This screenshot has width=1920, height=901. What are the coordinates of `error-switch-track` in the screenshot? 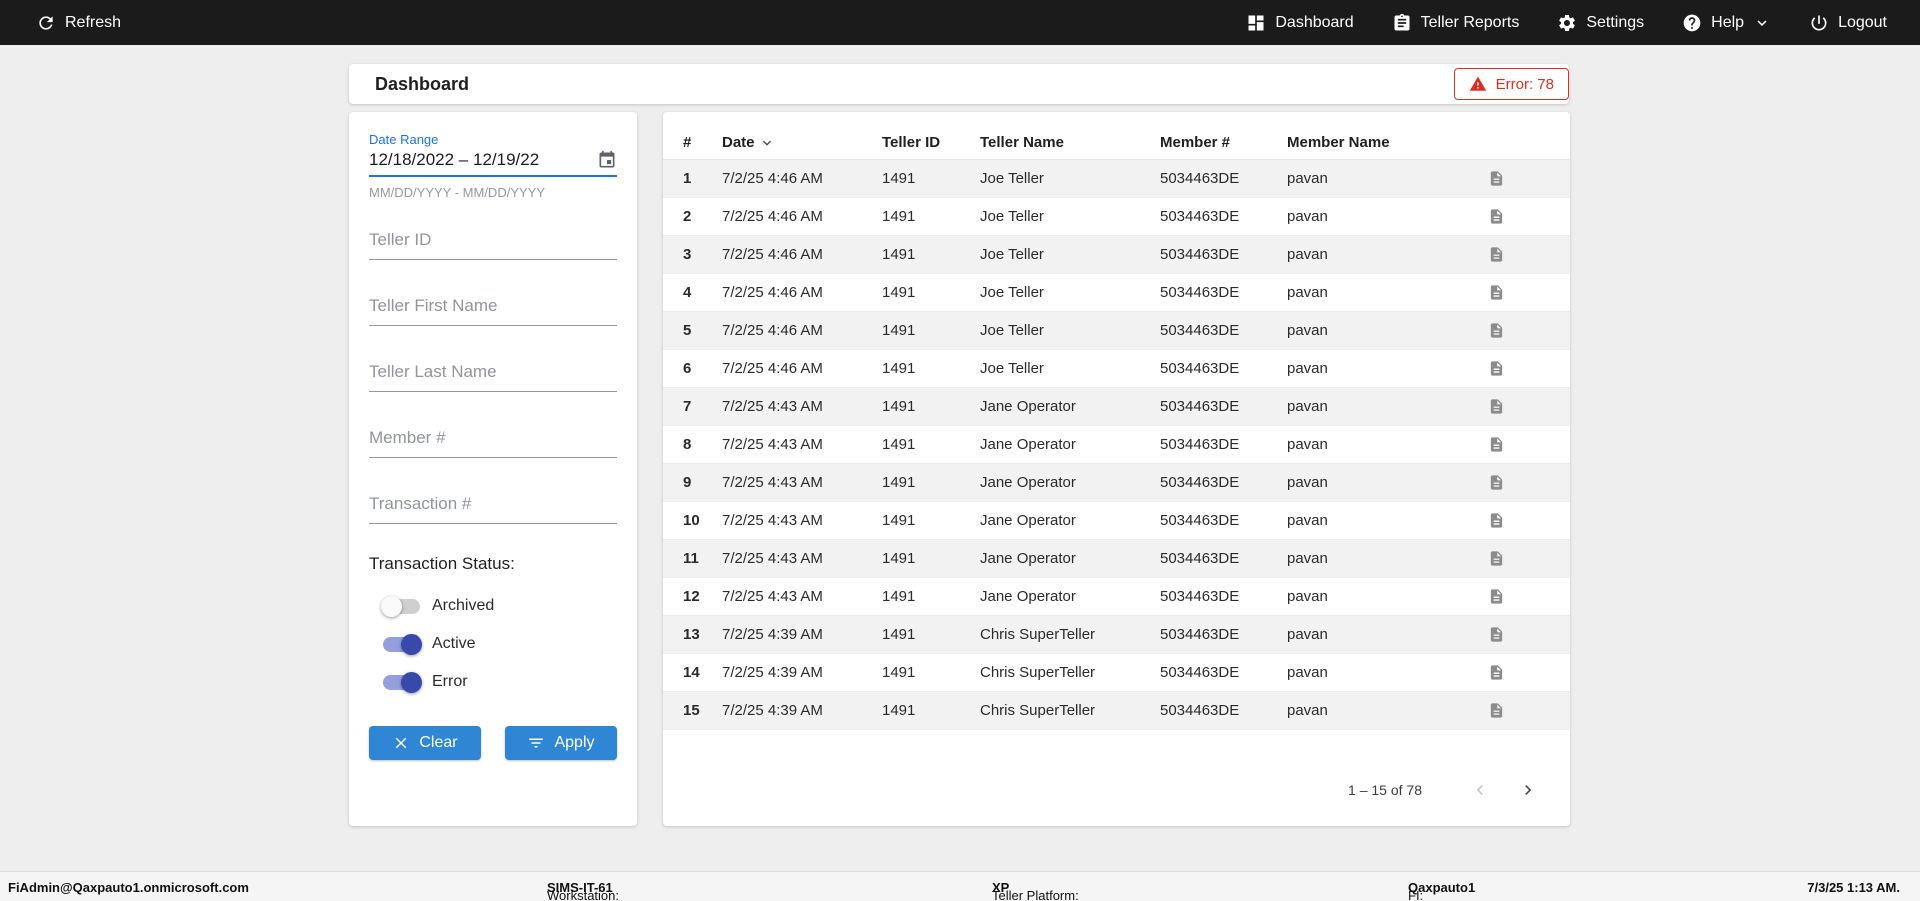 It's located at (402, 682).